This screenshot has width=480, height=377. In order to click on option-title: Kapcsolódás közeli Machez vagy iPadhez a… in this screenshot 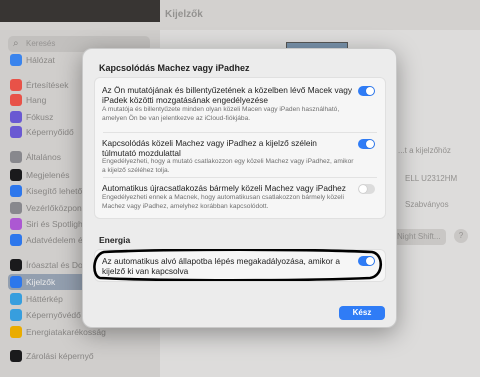, I will do `click(209, 148)`.